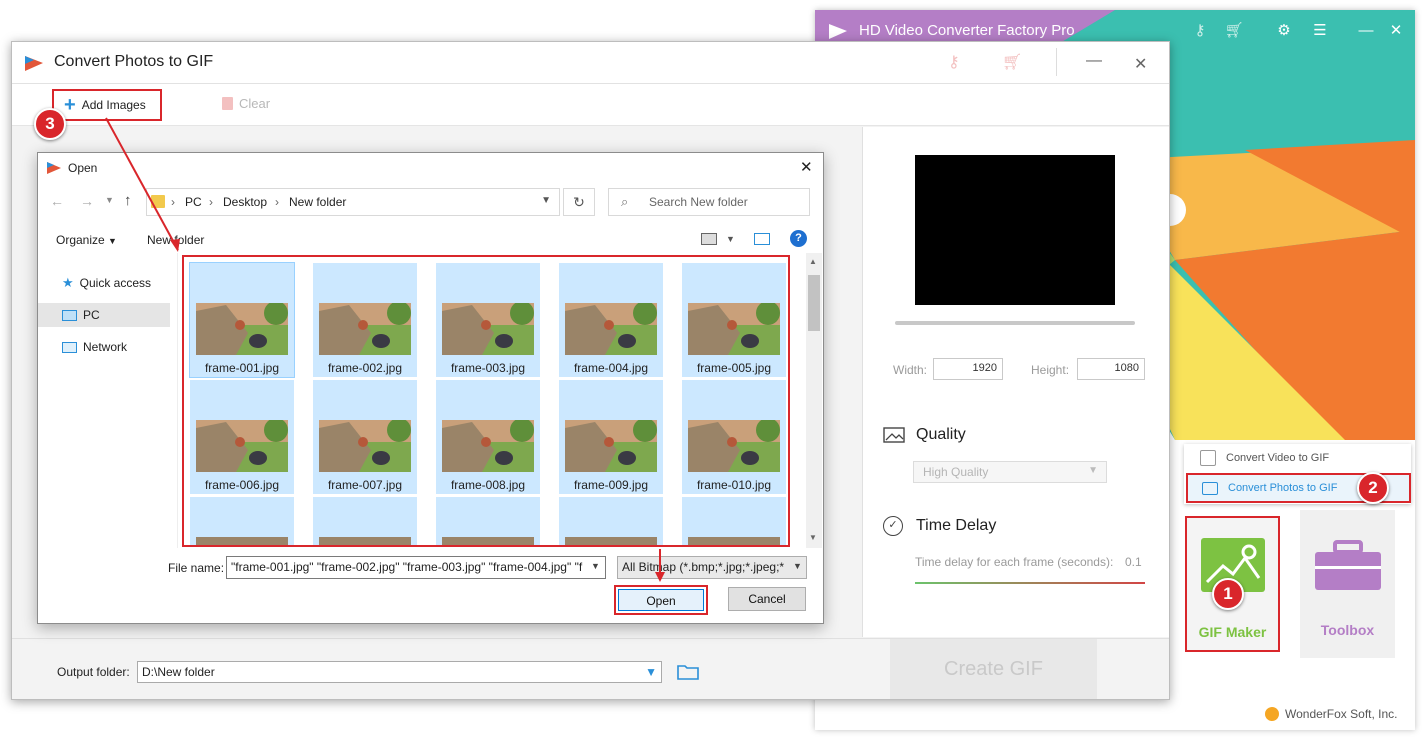 Image resolution: width=1425 pixels, height=740 pixels. What do you see at coordinates (175, 240) in the screenshot?
I see `new-folder-button: New folder` at bounding box center [175, 240].